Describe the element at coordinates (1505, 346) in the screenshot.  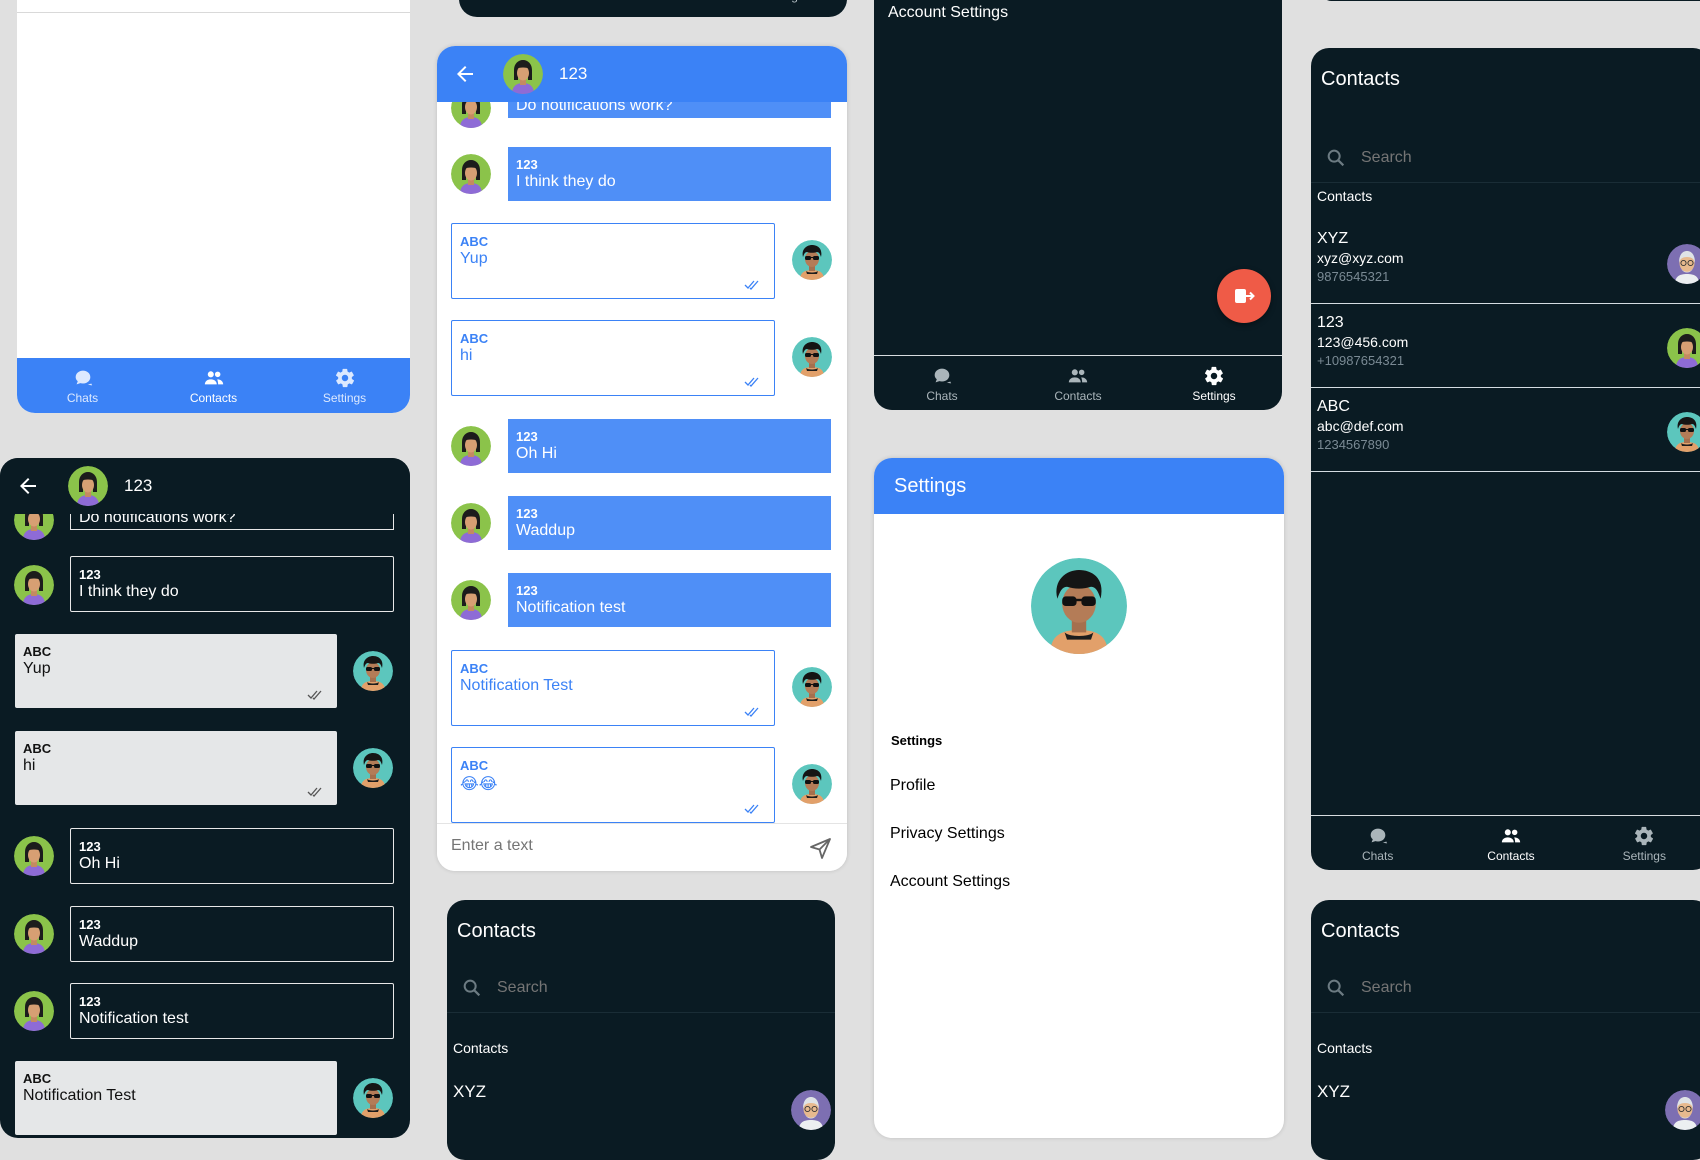
I see `contact-row: 123 123@456.com +10987654321` at that location.